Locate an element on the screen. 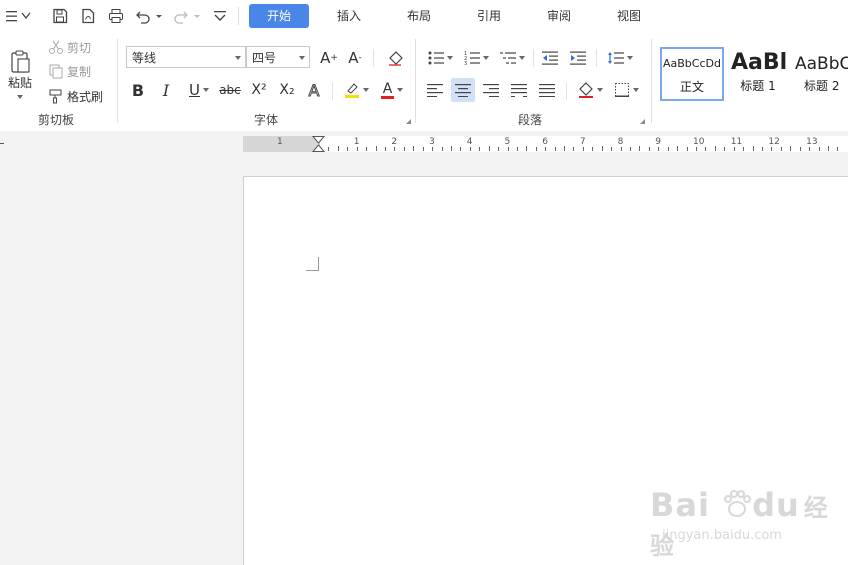 The height and width of the screenshot is (565, 848). indent-marker-icon is located at coordinates (319, 144).